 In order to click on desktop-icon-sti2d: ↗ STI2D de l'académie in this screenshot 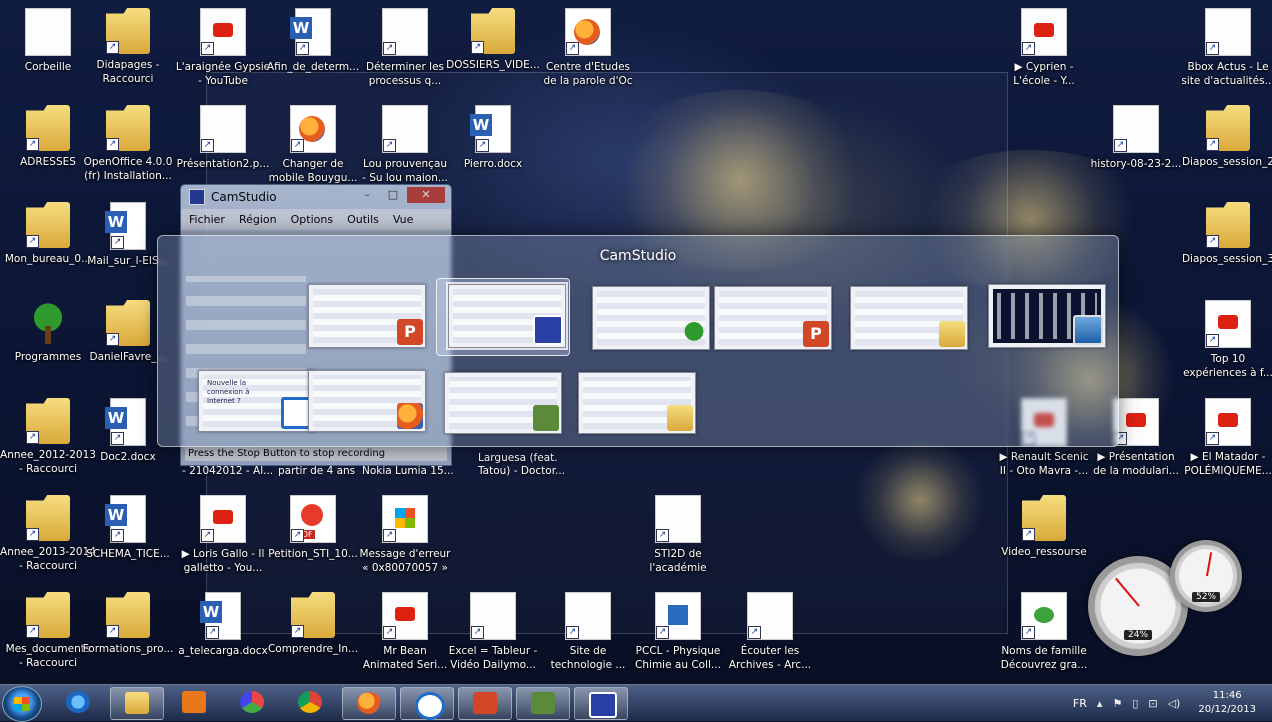, I will do `click(678, 535)`.